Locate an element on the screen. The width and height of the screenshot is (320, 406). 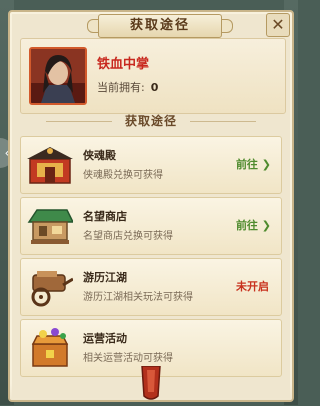
item-name: 铁血中掌 is located at coordinates (123, 64).